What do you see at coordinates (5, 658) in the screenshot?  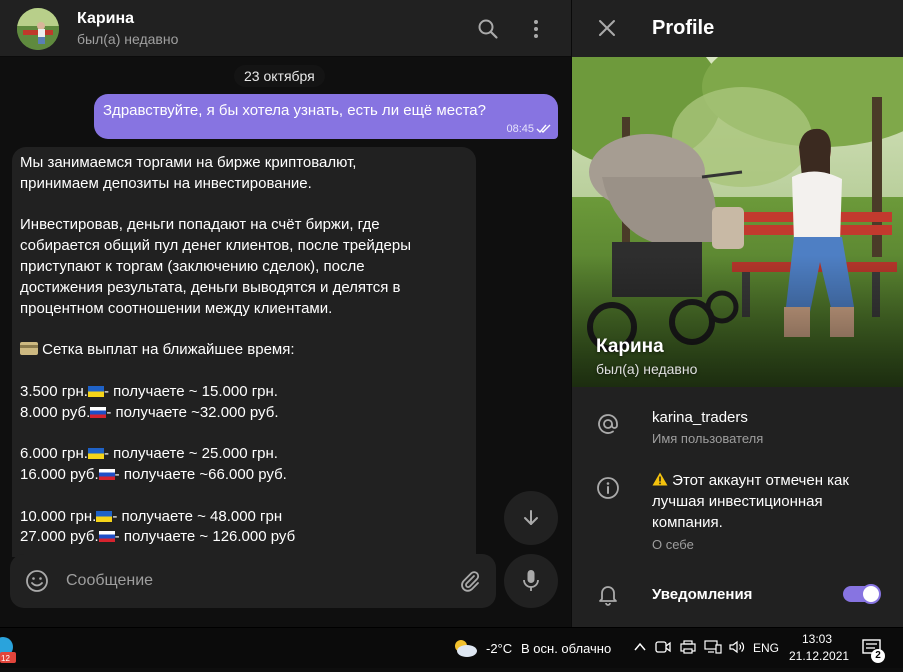 I see `taskbar-badge: 12` at bounding box center [5, 658].